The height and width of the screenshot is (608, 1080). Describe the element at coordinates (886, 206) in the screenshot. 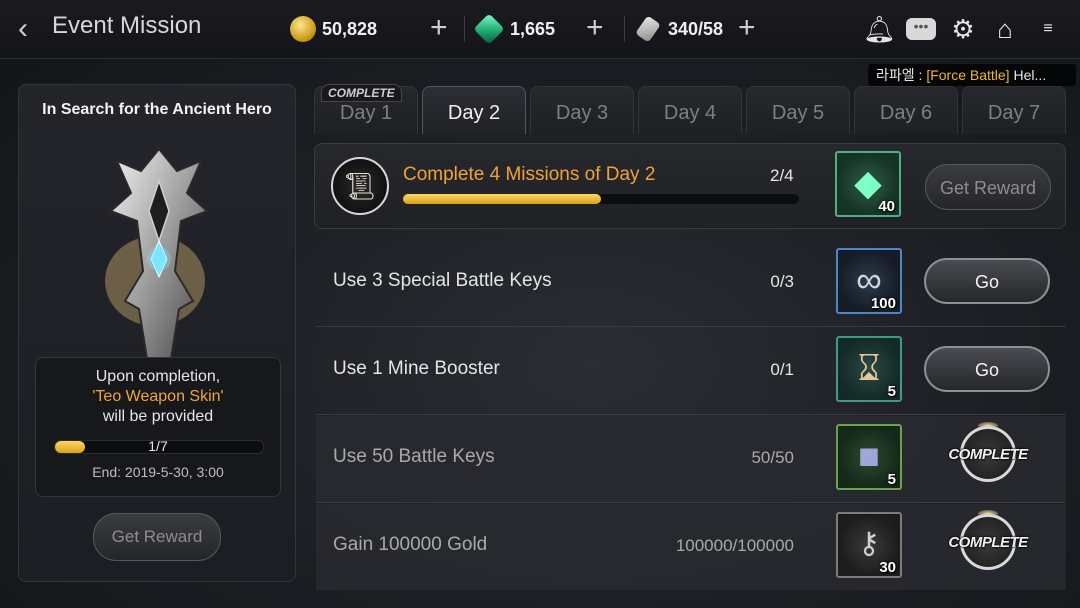

I see `reward-quantity: 40` at that location.